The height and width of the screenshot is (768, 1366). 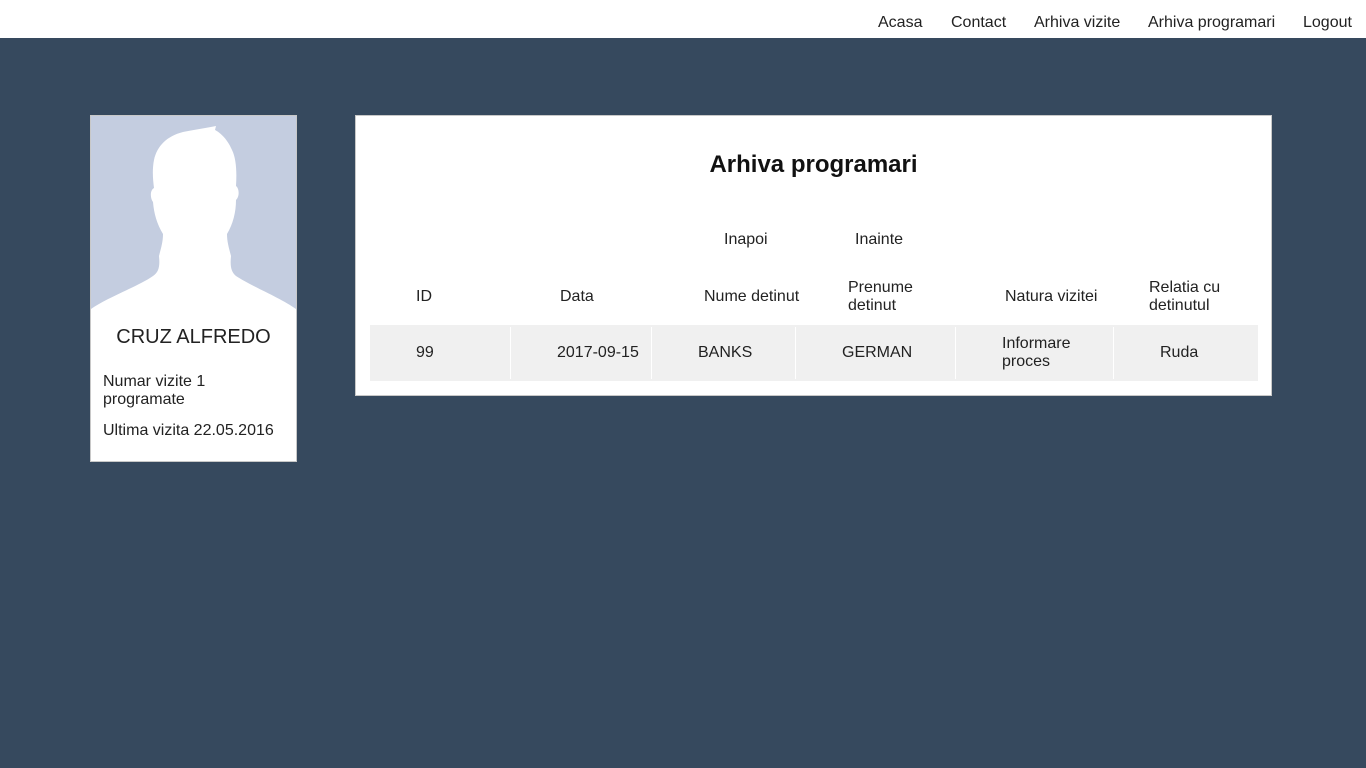 What do you see at coordinates (1036, 343) in the screenshot?
I see `cell-natura: Informare` at bounding box center [1036, 343].